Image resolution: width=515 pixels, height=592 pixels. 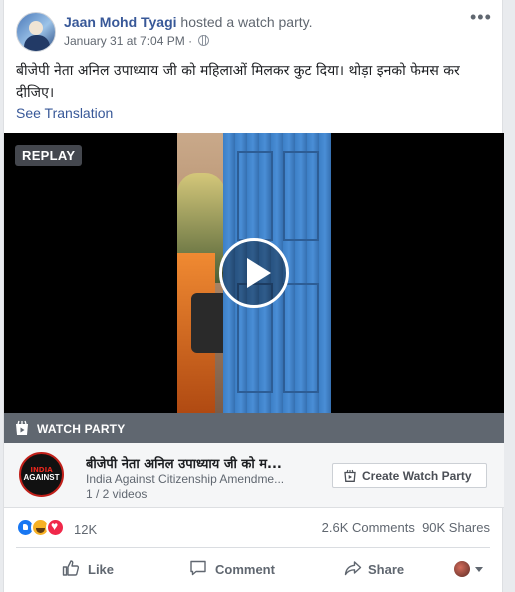 I want to click on play-icon, so click(x=254, y=273).